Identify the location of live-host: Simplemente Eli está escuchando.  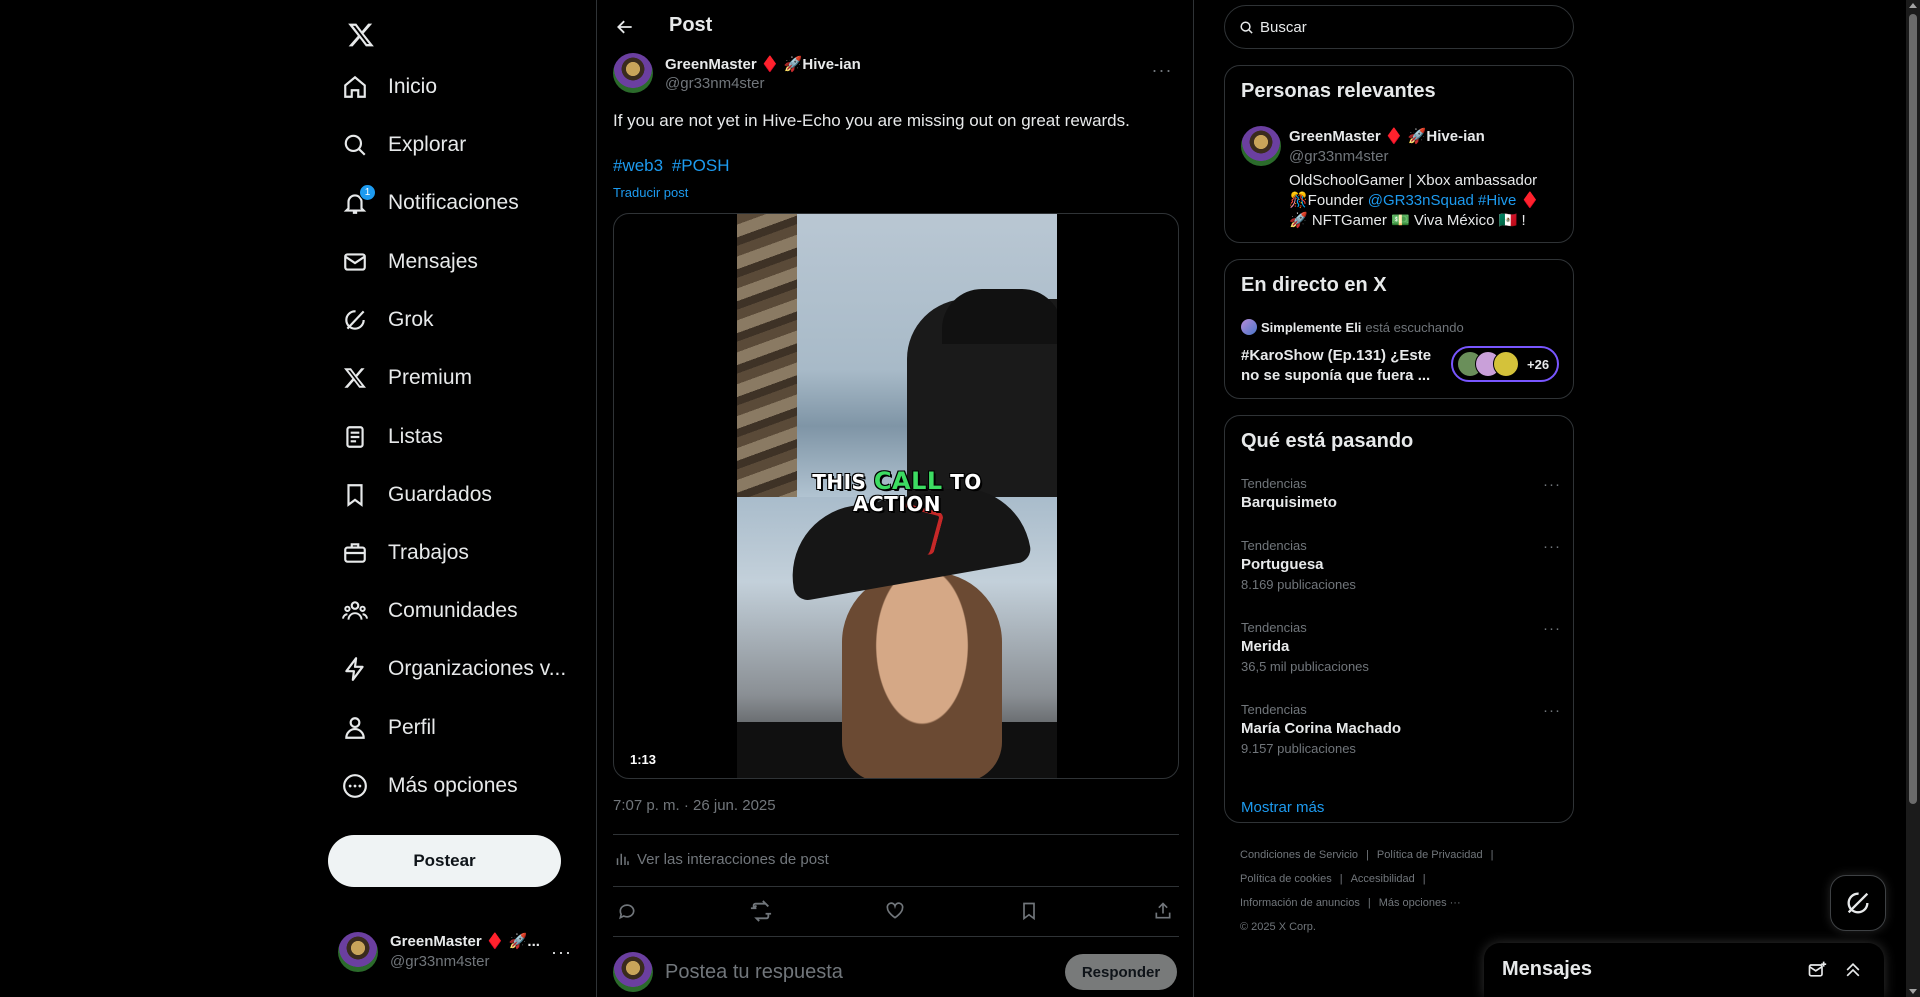
(1352, 327).